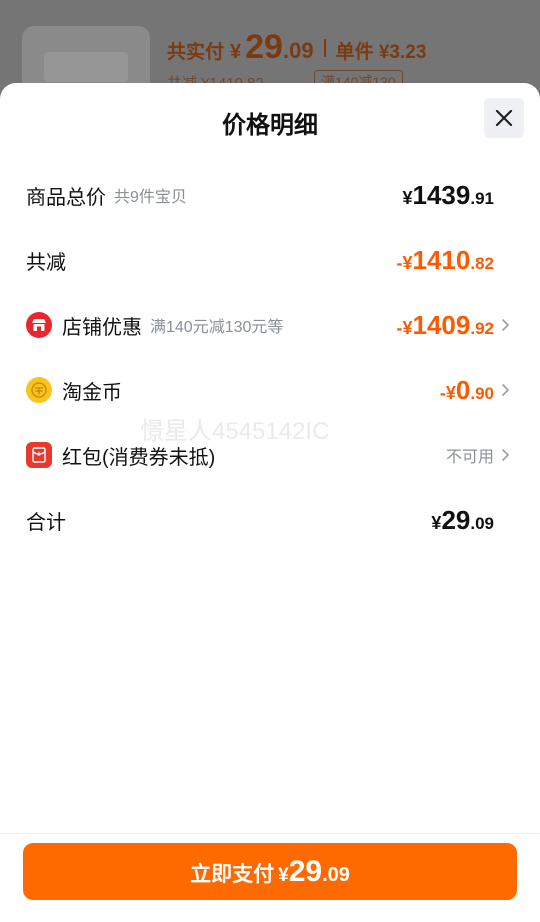 The width and height of the screenshot is (540, 922). What do you see at coordinates (482, 198) in the screenshot?
I see `amount-dec: .91` at bounding box center [482, 198].